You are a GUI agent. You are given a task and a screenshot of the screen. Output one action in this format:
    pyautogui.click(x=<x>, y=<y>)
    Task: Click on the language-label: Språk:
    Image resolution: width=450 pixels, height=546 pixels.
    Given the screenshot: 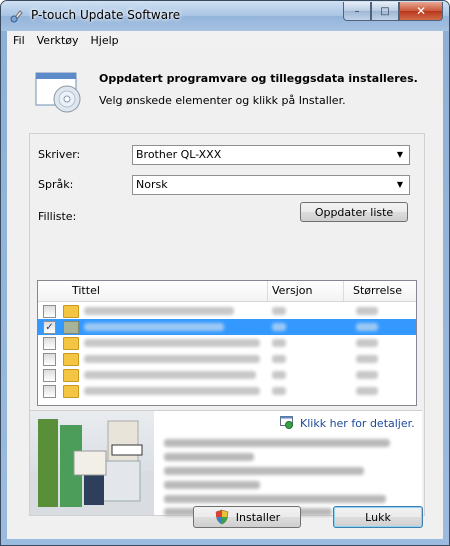 What is the action you would take?
    pyautogui.click(x=56, y=184)
    